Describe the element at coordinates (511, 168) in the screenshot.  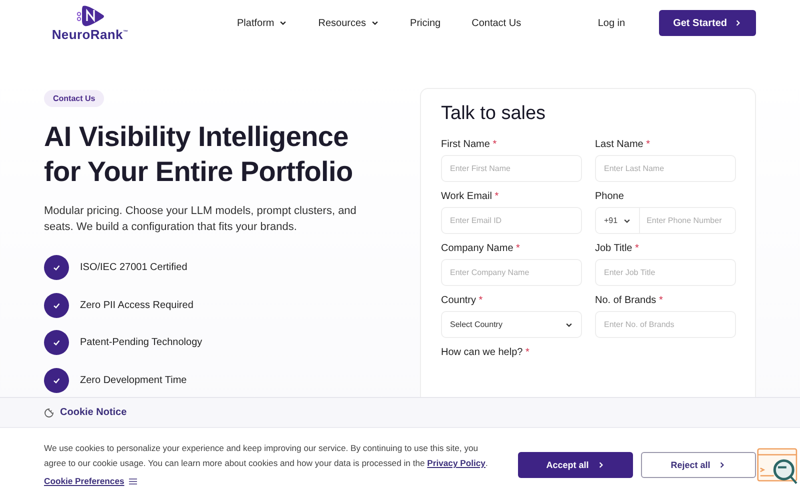
I see `input-field: Enter First Name` at that location.